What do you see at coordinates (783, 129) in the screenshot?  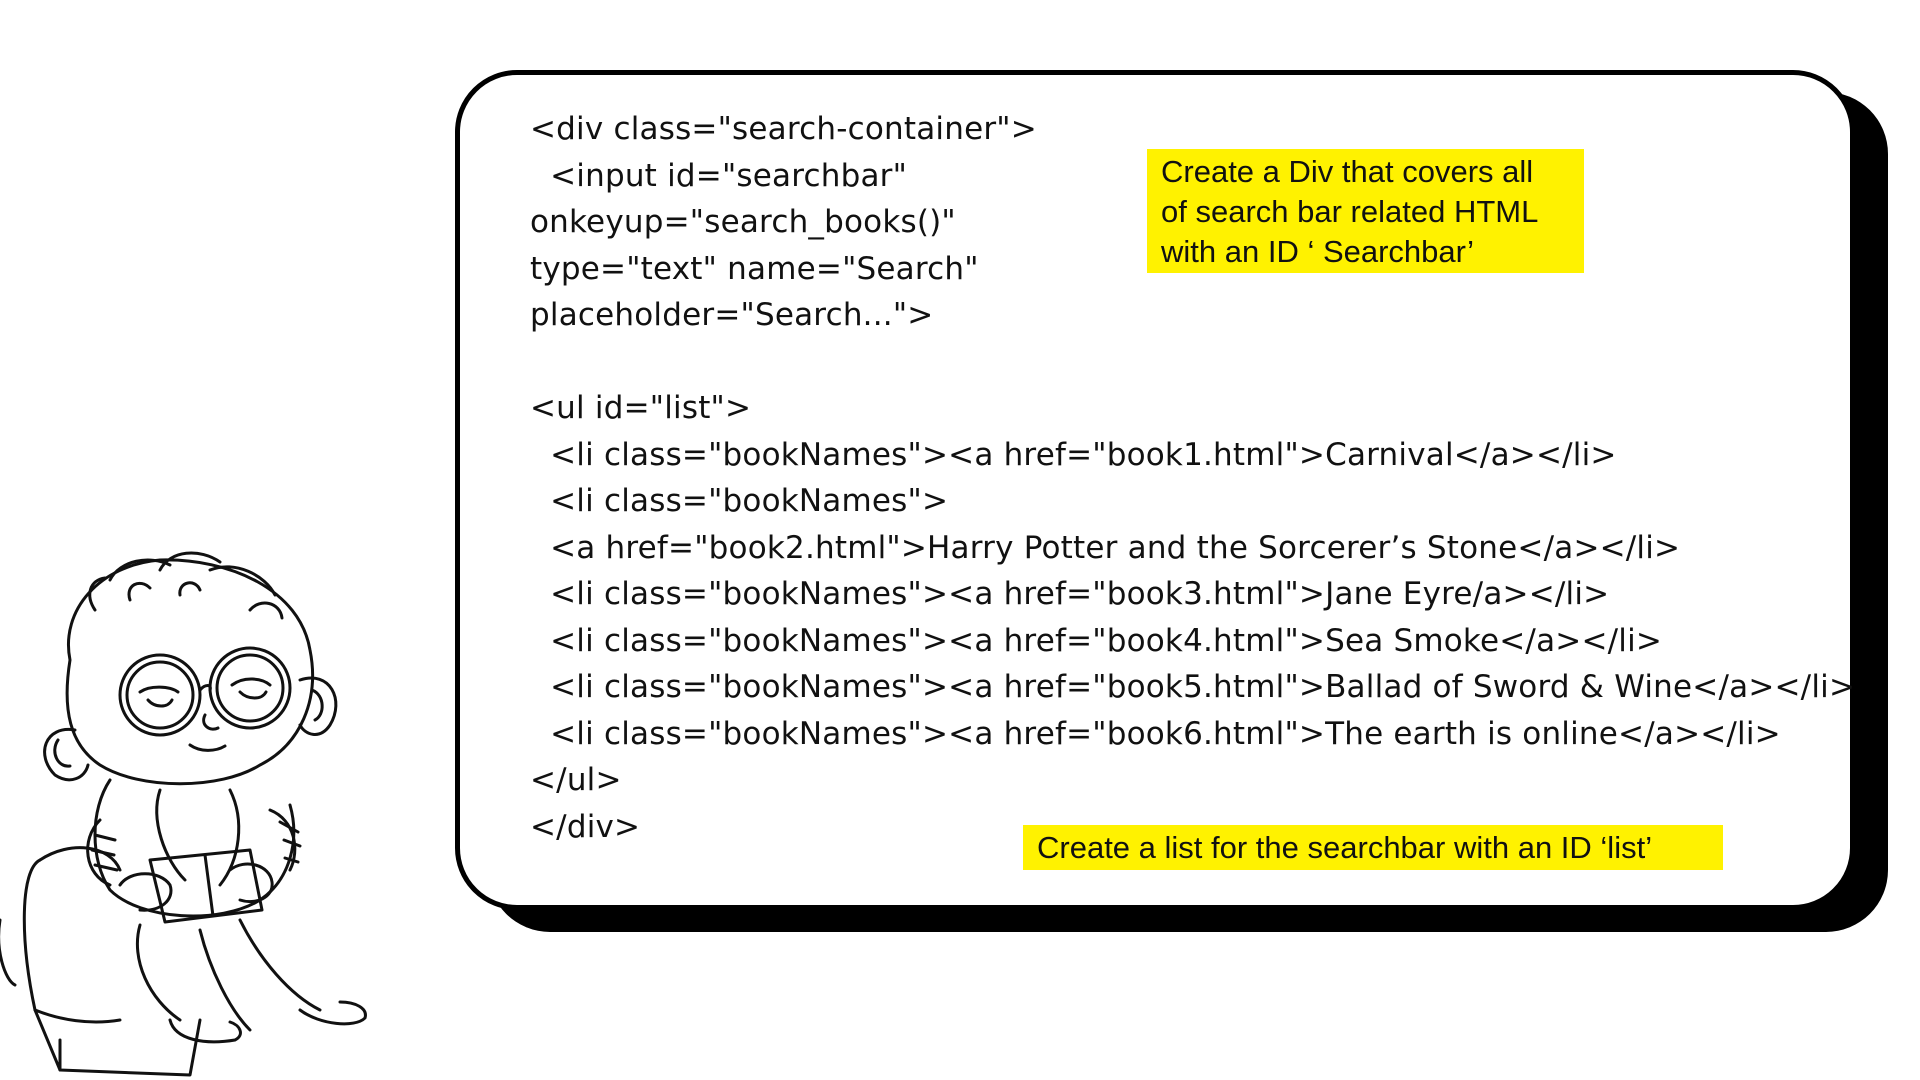 I see `code-line: <div class="search-container">` at bounding box center [783, 129].